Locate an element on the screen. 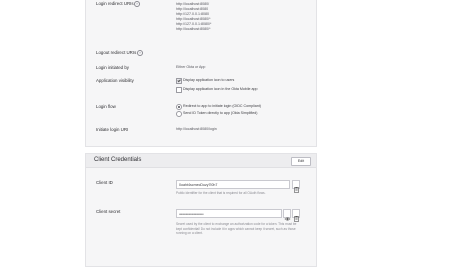  copy-client-id-button is located at coordinates (296, 186).